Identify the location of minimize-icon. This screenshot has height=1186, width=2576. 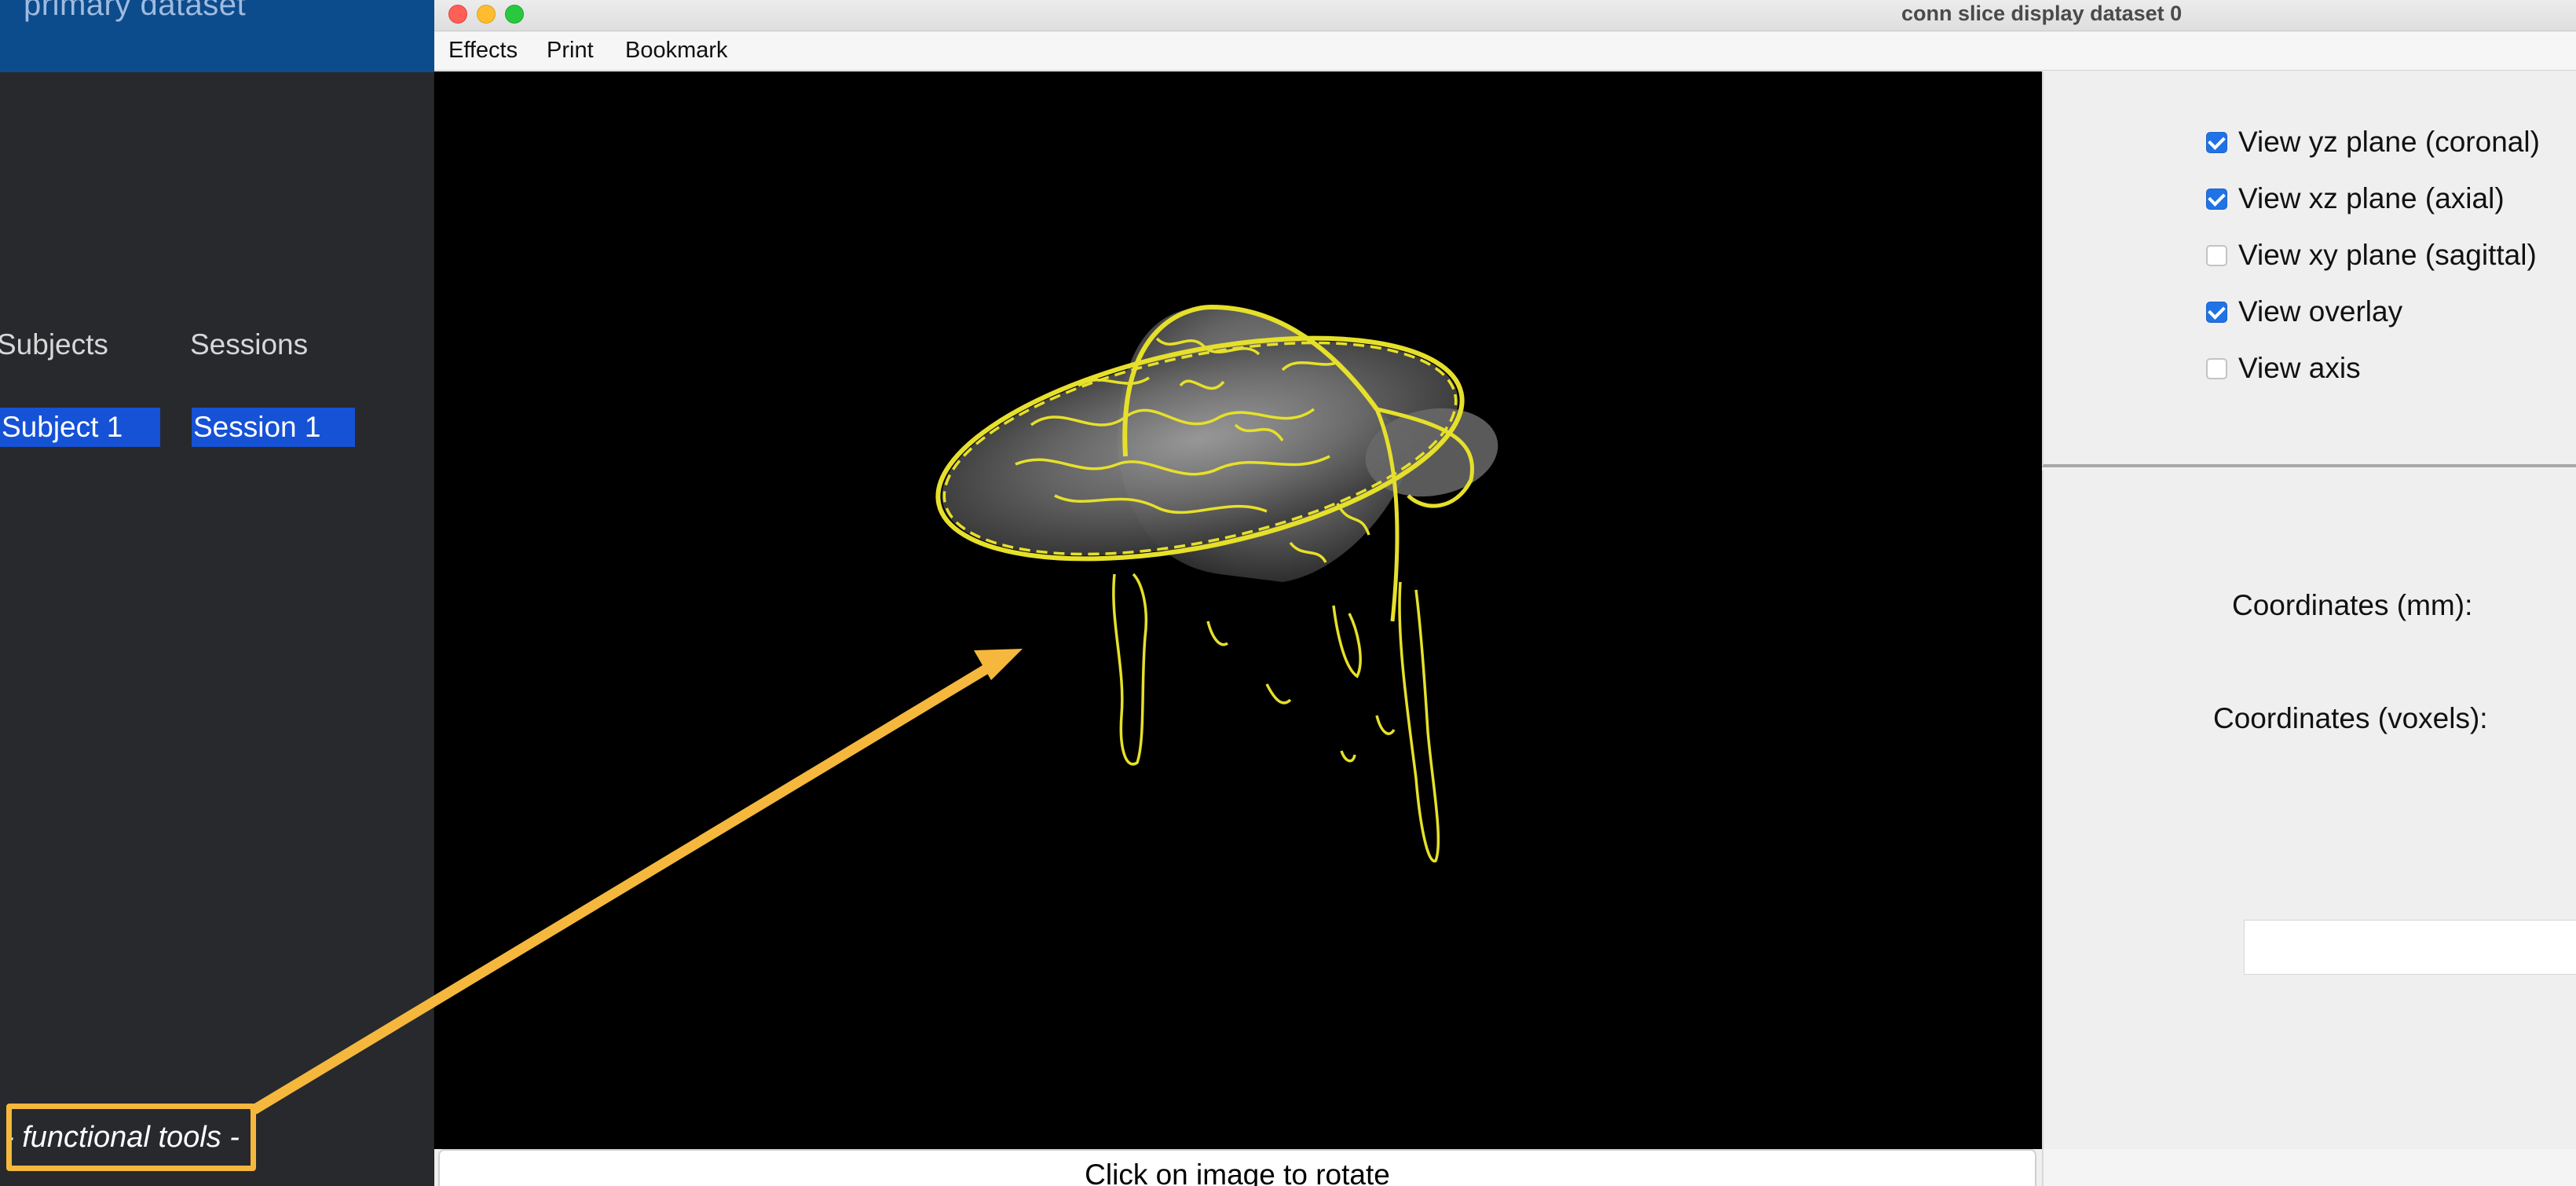
(487, 15).